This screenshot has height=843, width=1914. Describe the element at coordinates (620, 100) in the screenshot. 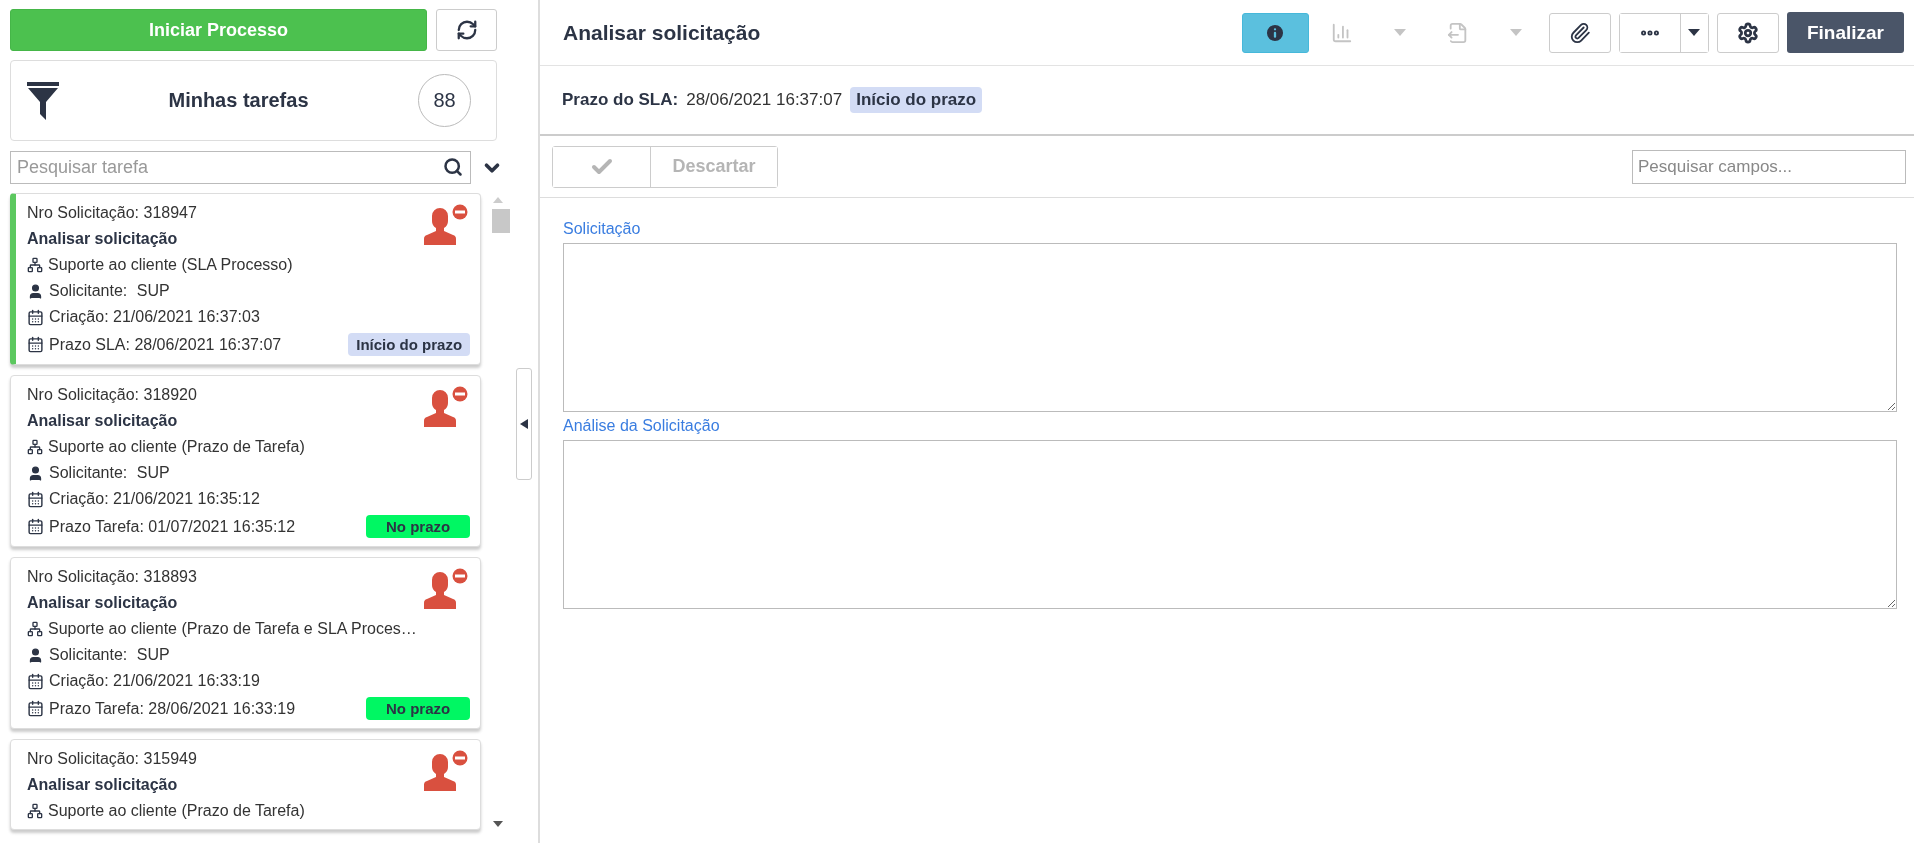

I see `sla-label: Prazo do SLA:` at that location.